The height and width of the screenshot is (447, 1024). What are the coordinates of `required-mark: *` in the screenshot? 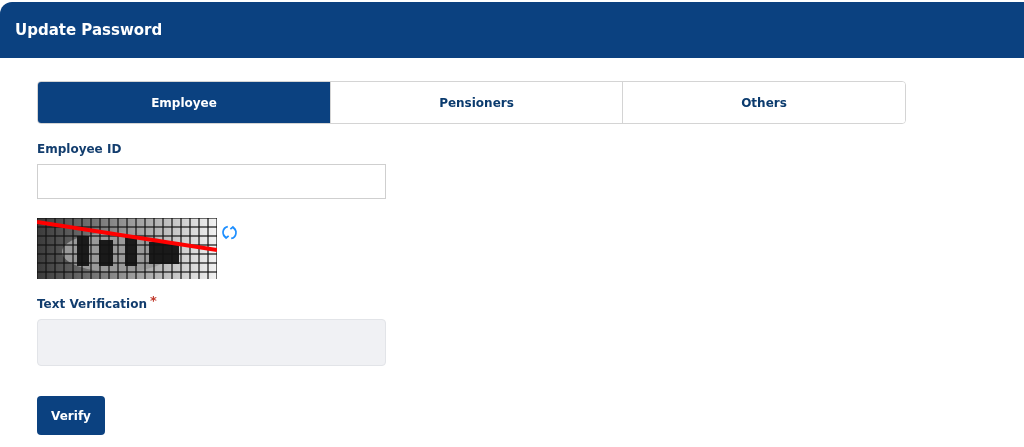 It's located at (153, 300).